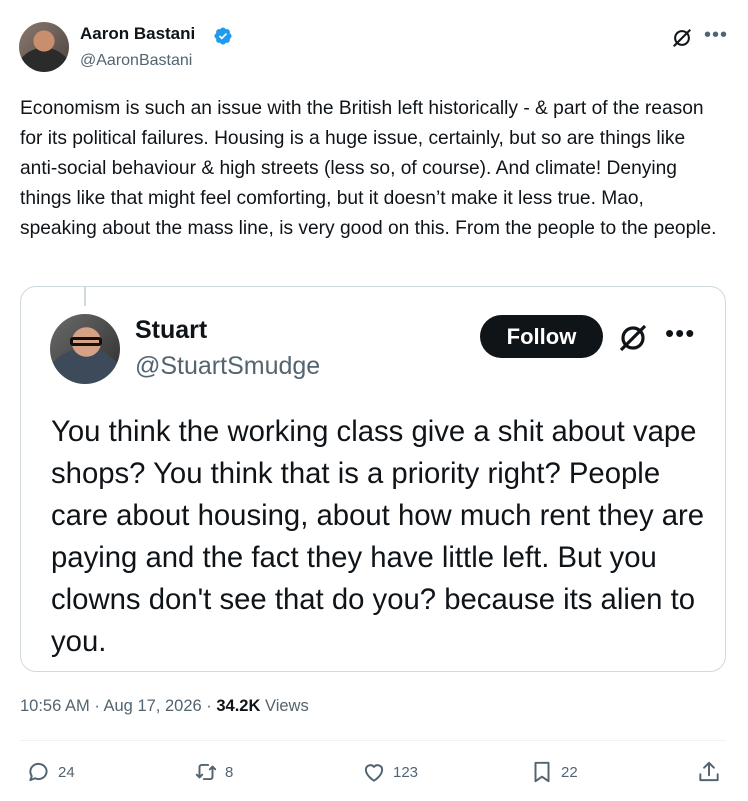 Image resolution: width=748 pixels, height=801 pixels. I want to click on repost-button: 8, so click(213, 772).